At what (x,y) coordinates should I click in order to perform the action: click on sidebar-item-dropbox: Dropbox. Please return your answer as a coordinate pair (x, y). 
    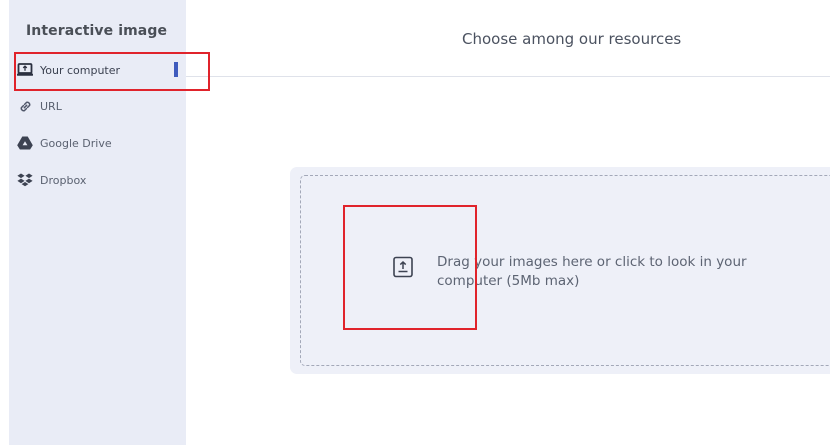
    Looking at the image, I should click on (51, 180).